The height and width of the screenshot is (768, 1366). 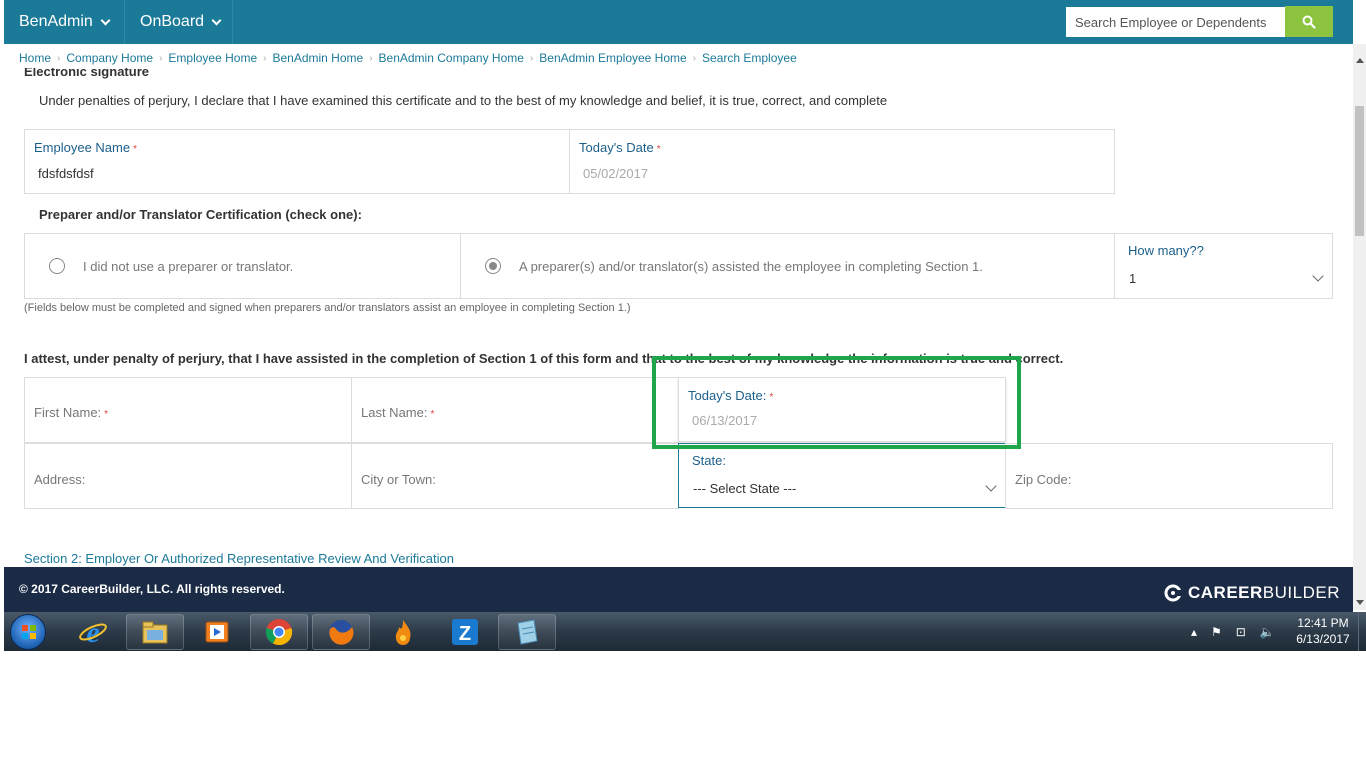 I want to click on taskbar-media, so click(x=217, y=632).